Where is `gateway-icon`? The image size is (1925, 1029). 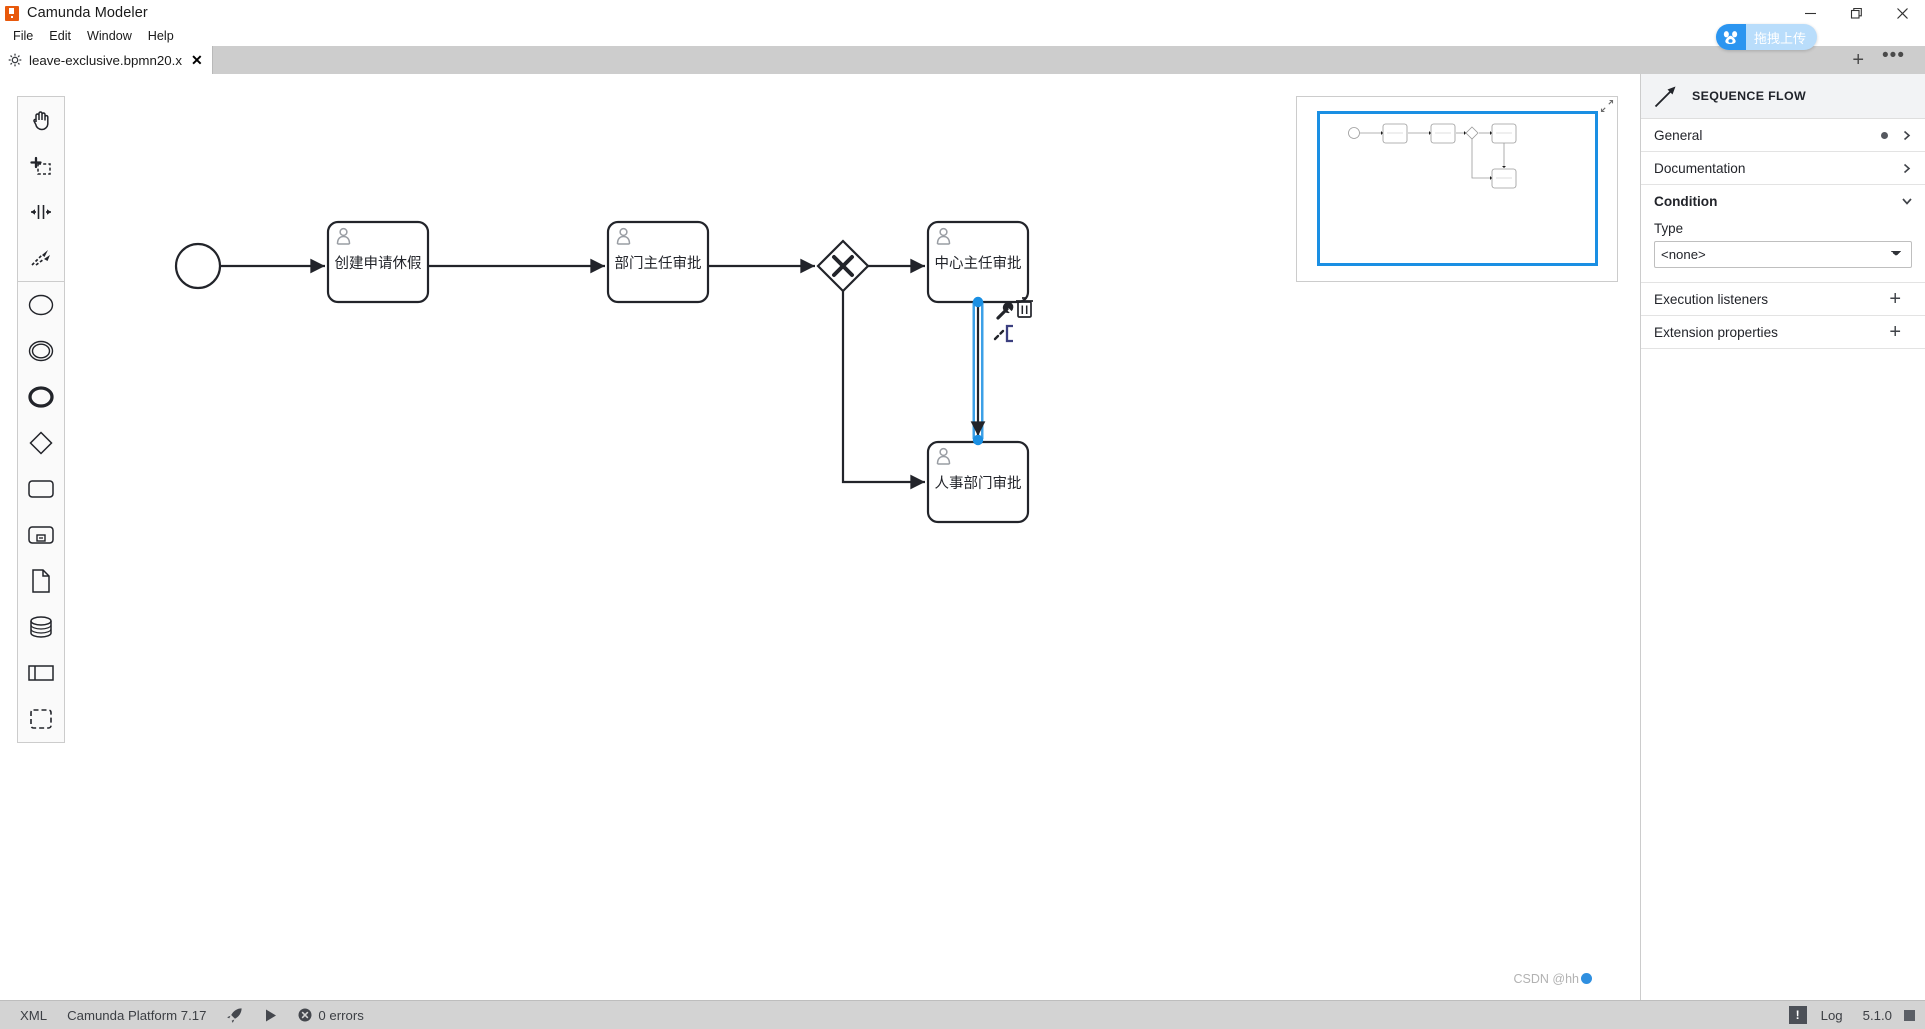
gateway-icon is located at coordinates (41, 443).